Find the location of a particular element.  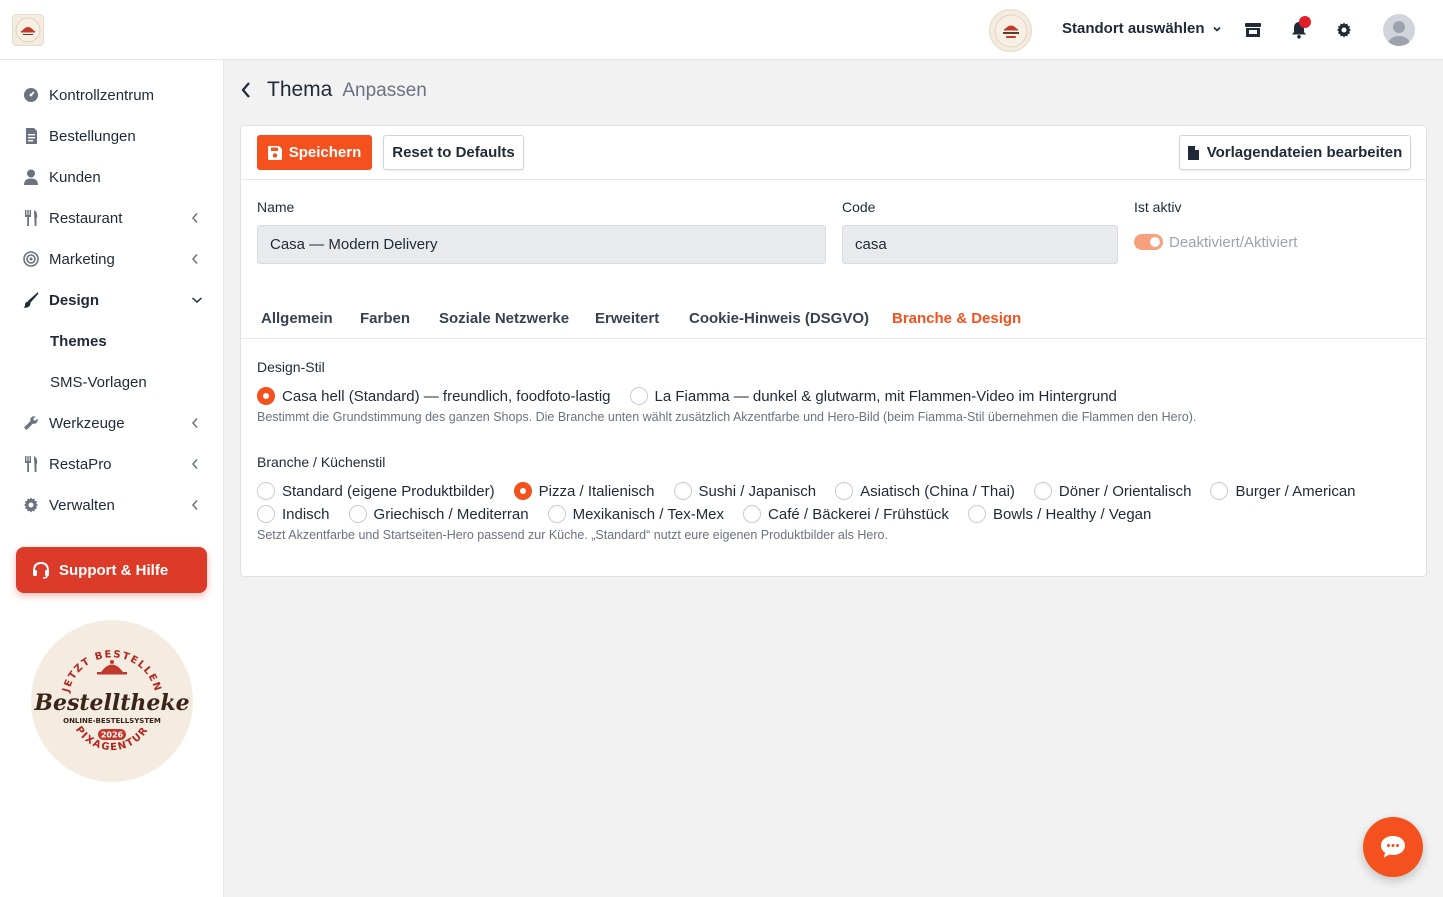

brand-logo is located at coordinates (28, 30).